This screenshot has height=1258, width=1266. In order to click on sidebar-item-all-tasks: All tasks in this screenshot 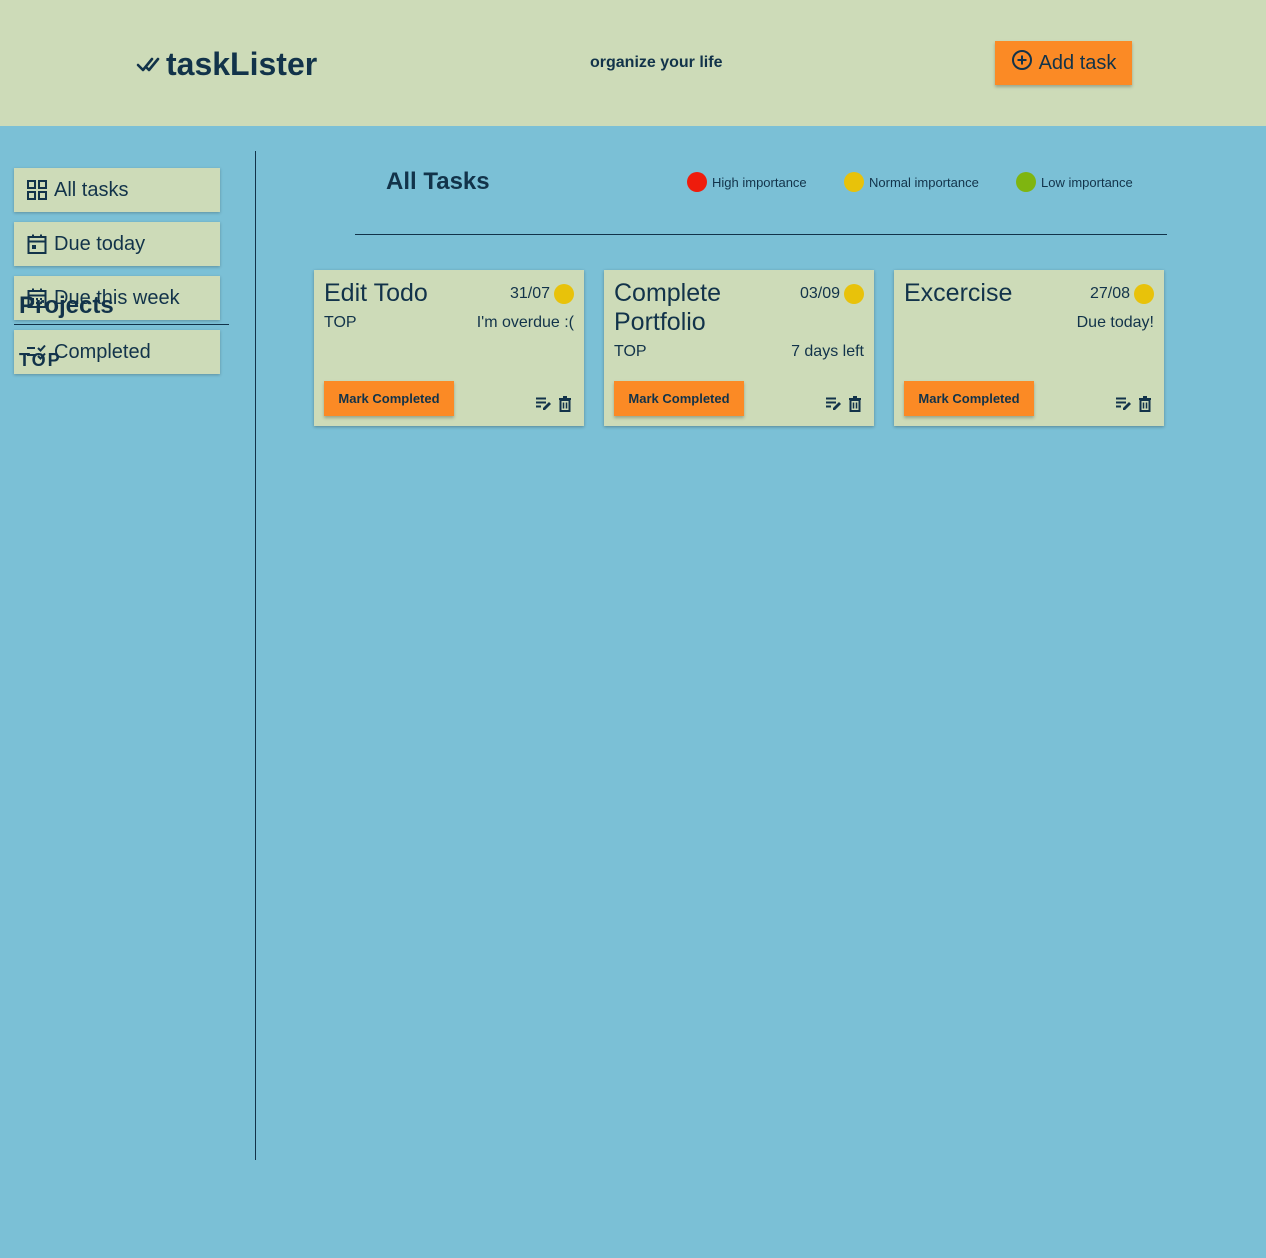, I will do `click(117, 190)`.